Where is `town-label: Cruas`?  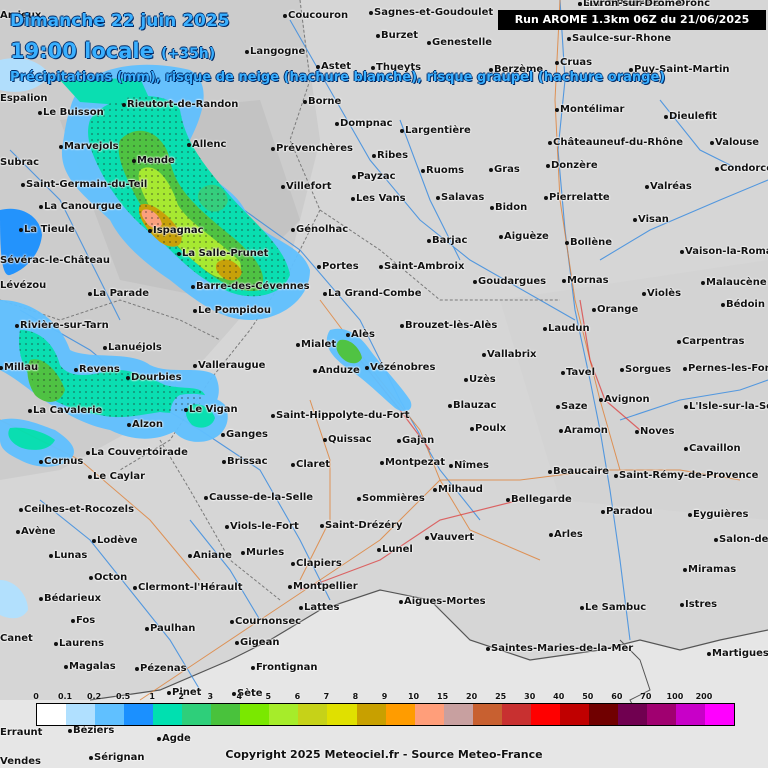
town-label: Cruas is located at coordinates (576, 62).